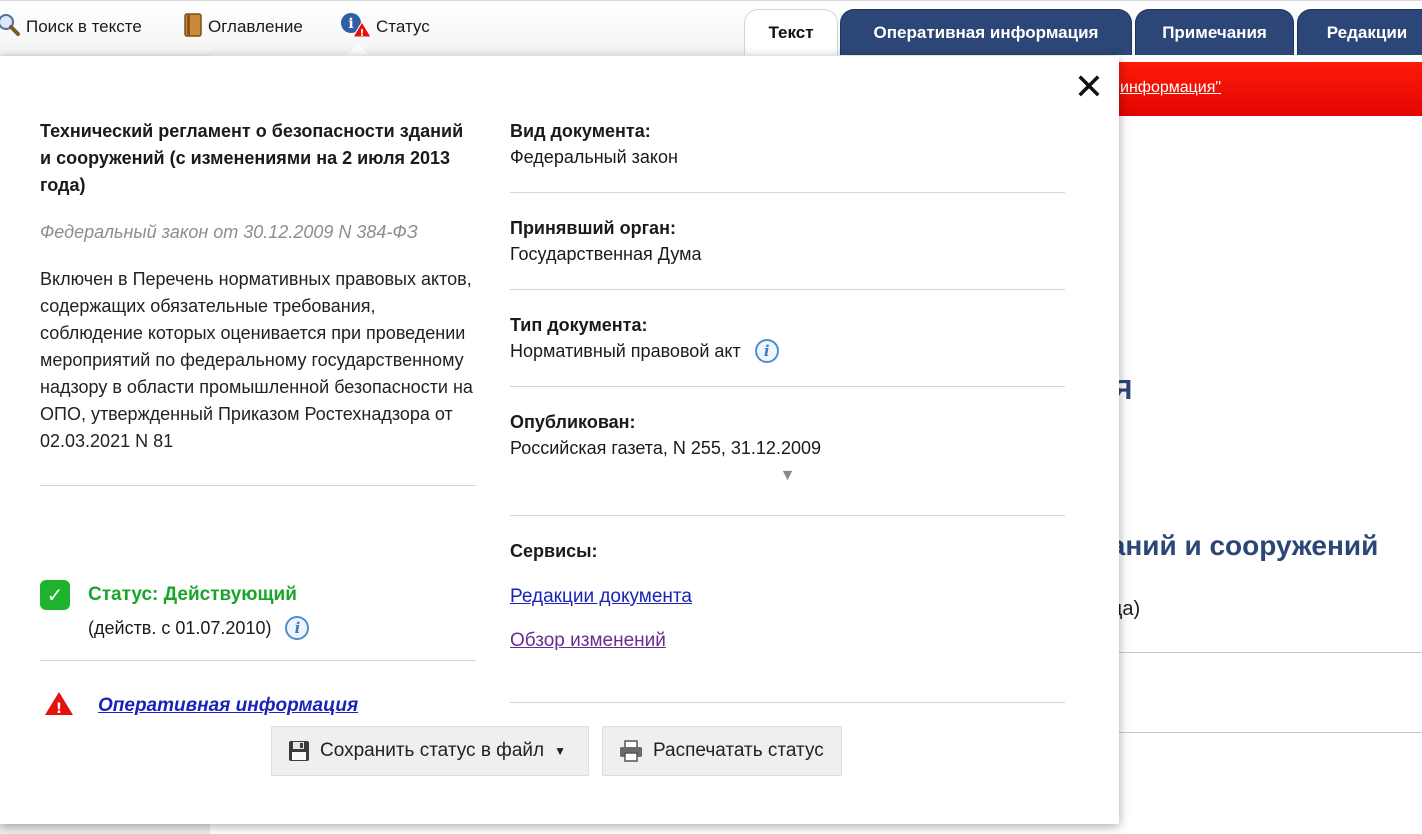 This screenshot has height=834, width=1422. I want to click on info-warning-icon: i !, so click(356, 27).